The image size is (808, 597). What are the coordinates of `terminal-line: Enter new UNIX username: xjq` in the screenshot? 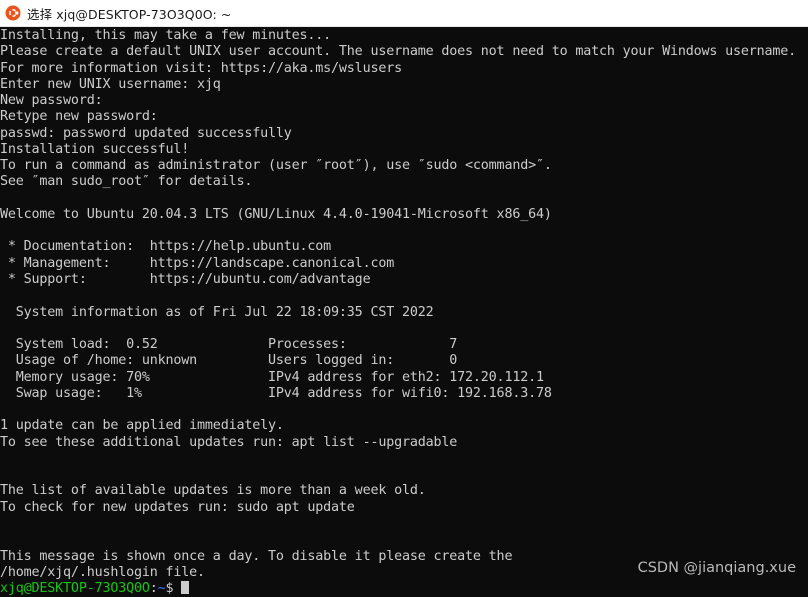 It's located at (110, 84).